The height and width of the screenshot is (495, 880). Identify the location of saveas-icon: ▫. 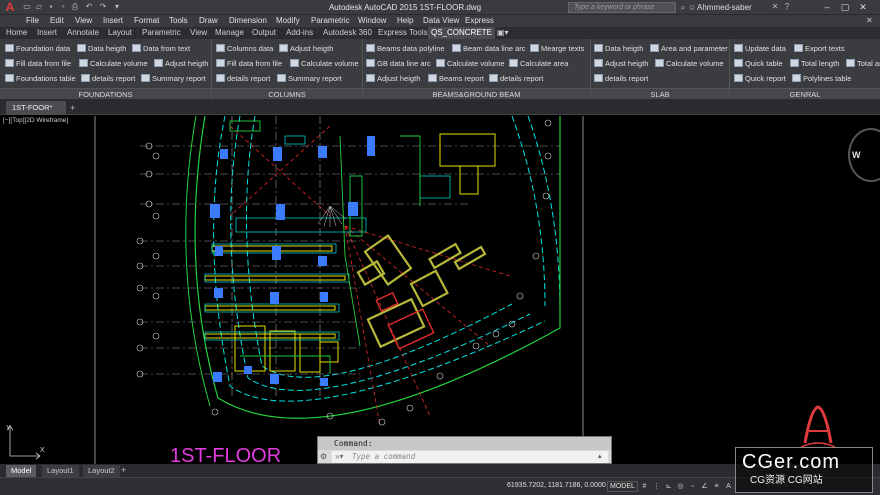
(63, 7).